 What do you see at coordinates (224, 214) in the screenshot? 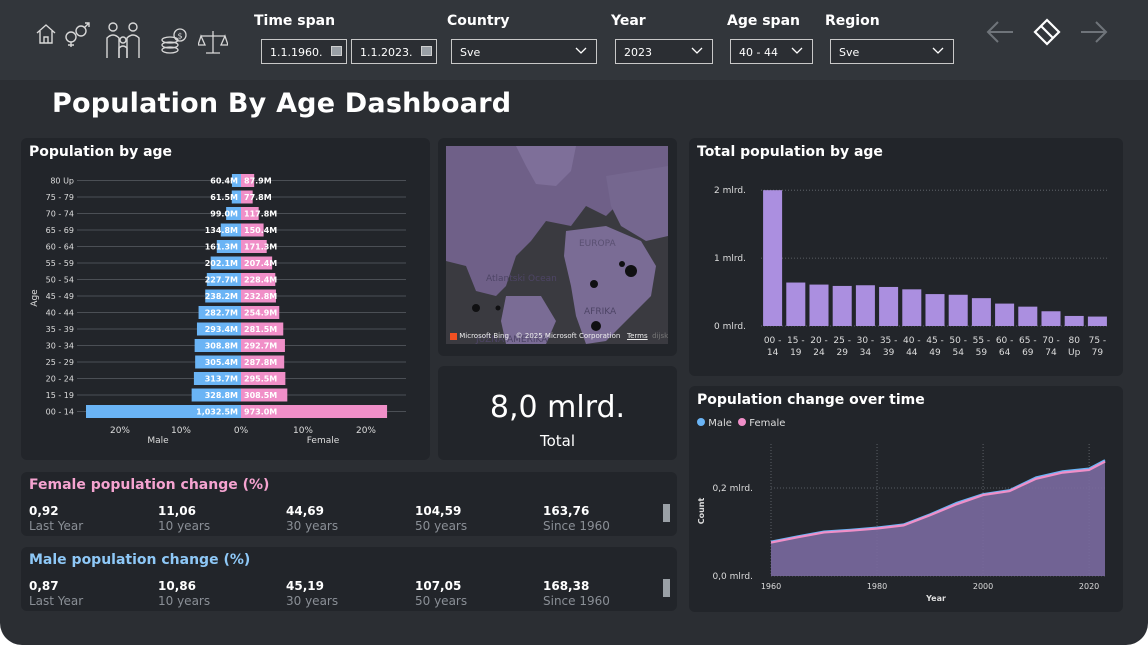
I see `male-data-label: 99.0M` at bounding box center [224, 214].